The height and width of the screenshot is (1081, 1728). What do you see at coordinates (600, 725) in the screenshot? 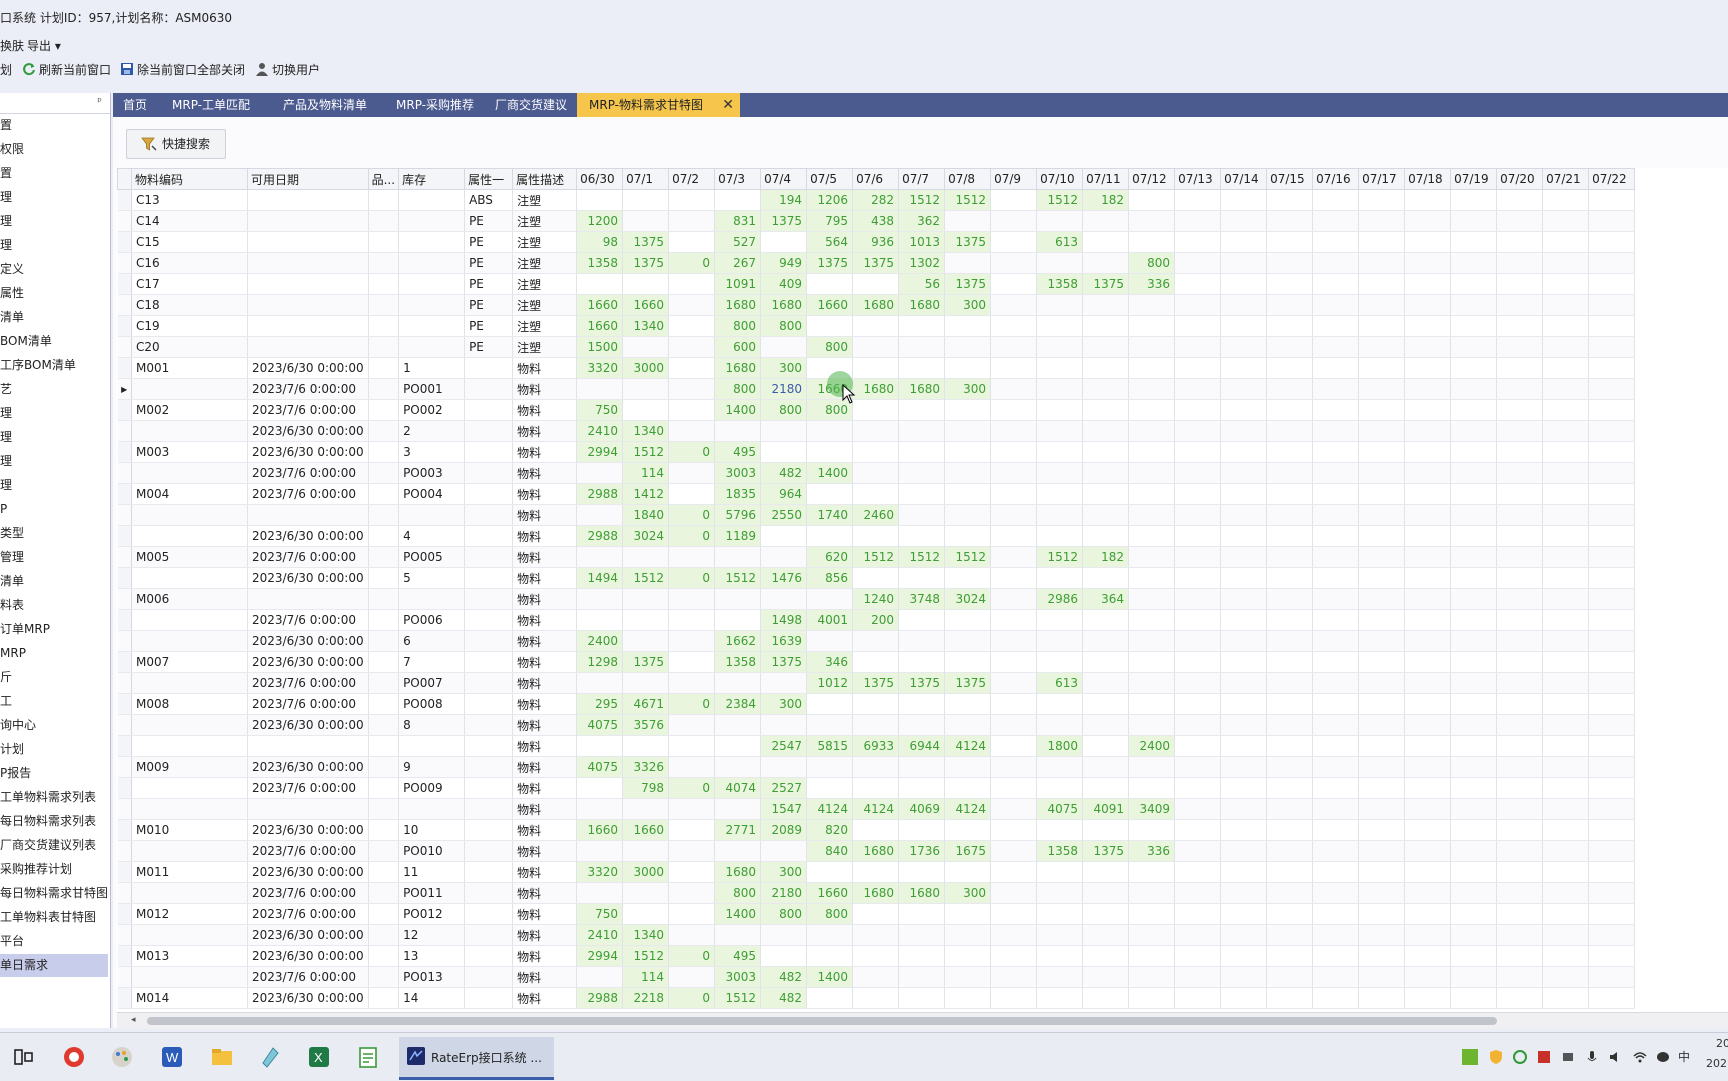
I see `day-cell: 4075` at bounding box center [600, 725].